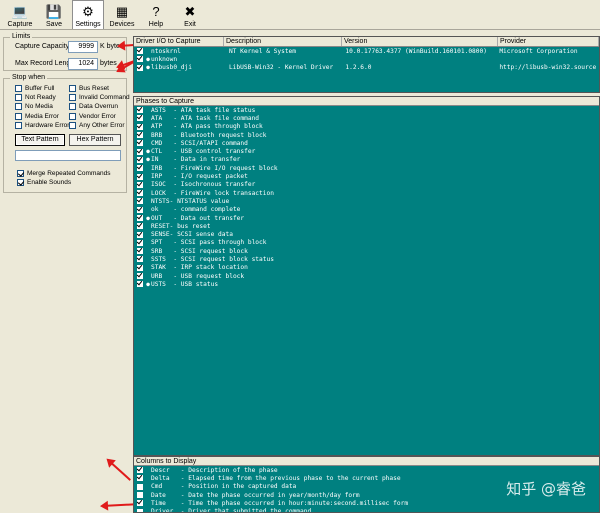 Image resolution: width=600 pixels, height=513 pixels. Describe the element at coordinates (35, 97) in the screenshot. I see `stop-not-ready-checkbox: Not Ready` at that location.